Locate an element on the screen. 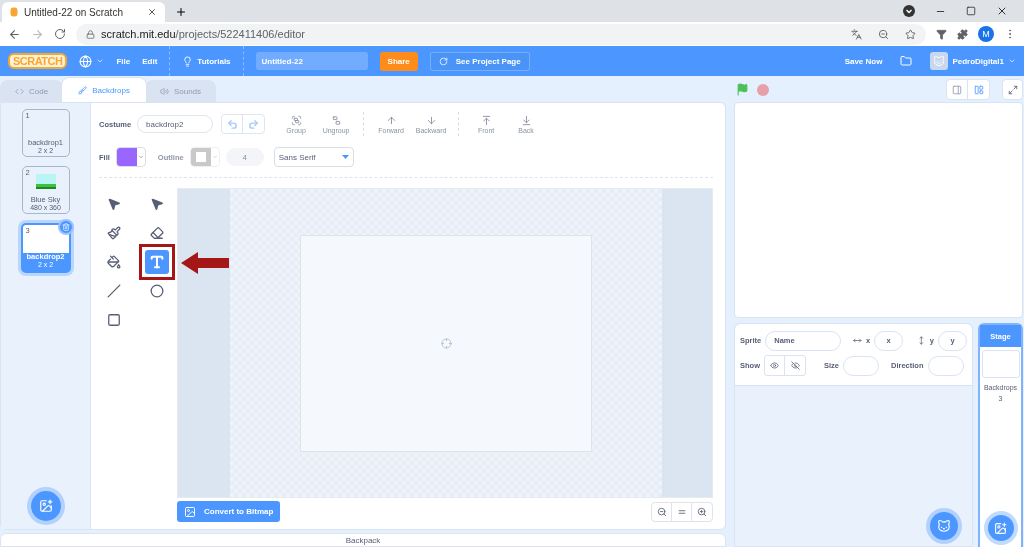 The image size is (1024, 547). backpack-bar: Backpack is located at coordinates (363, 540).